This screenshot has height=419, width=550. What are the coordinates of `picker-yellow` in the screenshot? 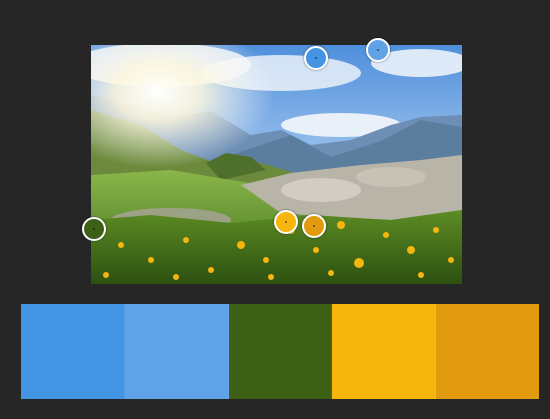 It's located at (286, 222).